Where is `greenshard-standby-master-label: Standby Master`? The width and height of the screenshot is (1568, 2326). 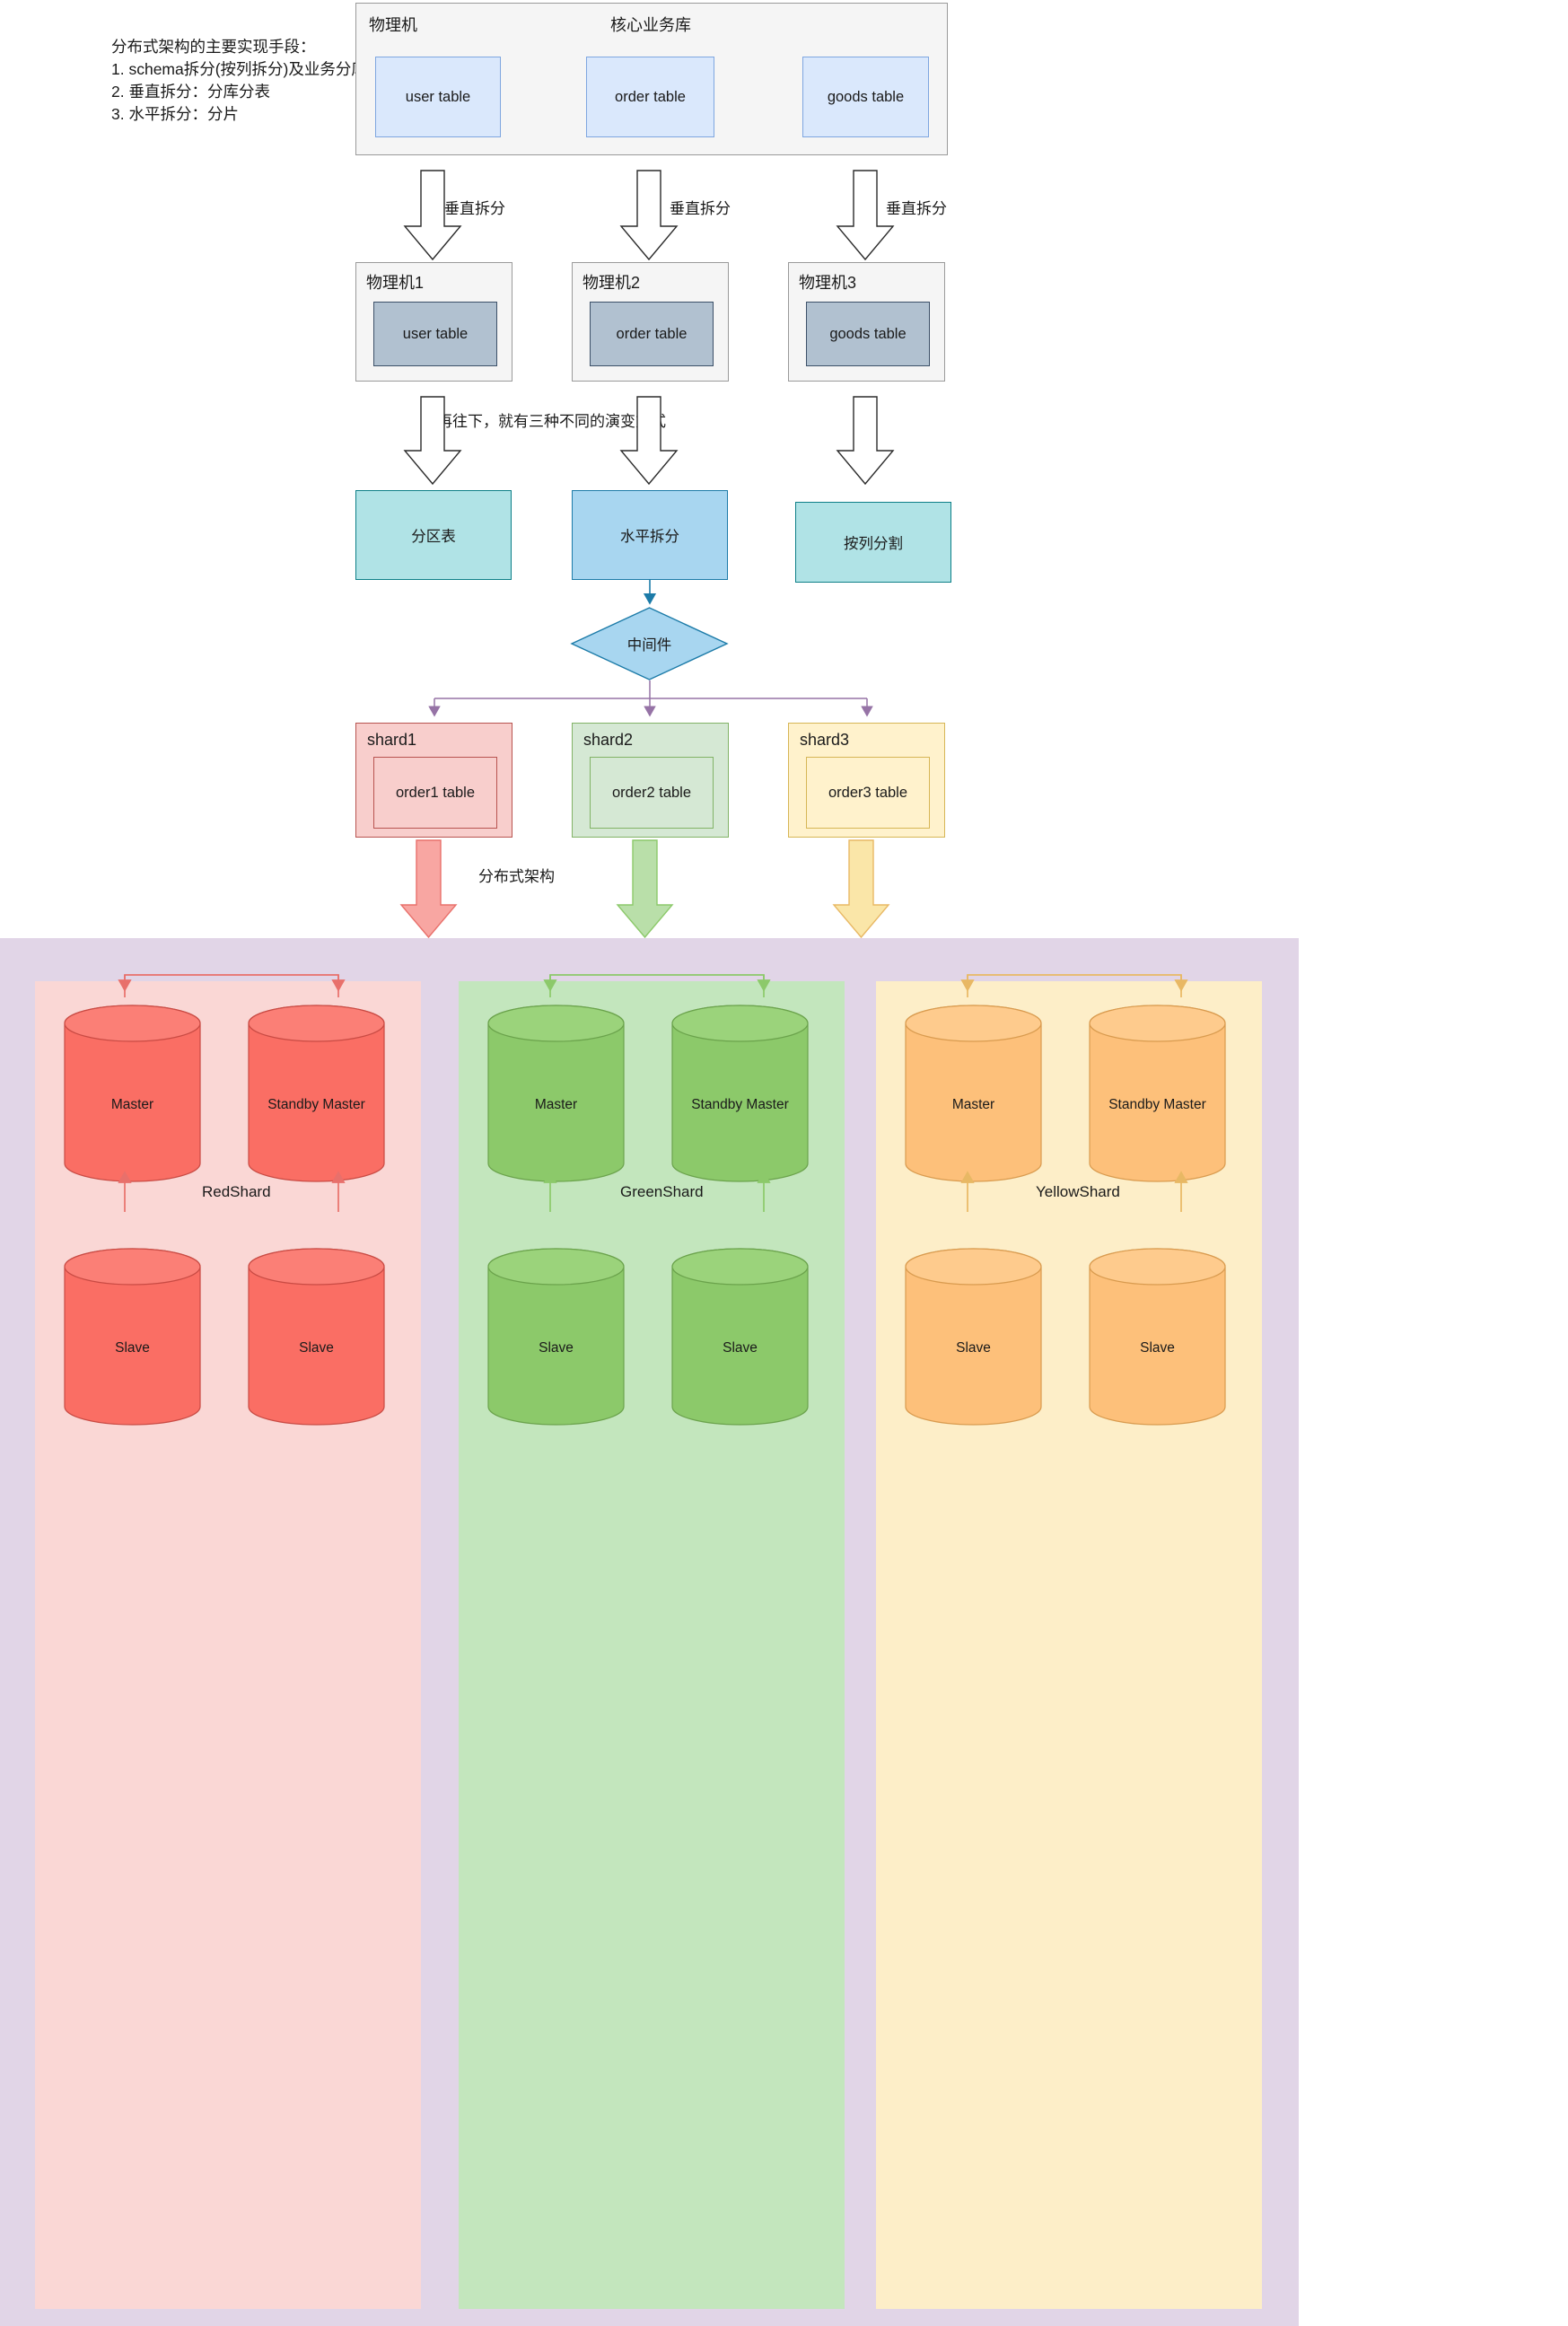 greenshard-standby-master-label: Standby Master is located at coordinates (740, 1104).